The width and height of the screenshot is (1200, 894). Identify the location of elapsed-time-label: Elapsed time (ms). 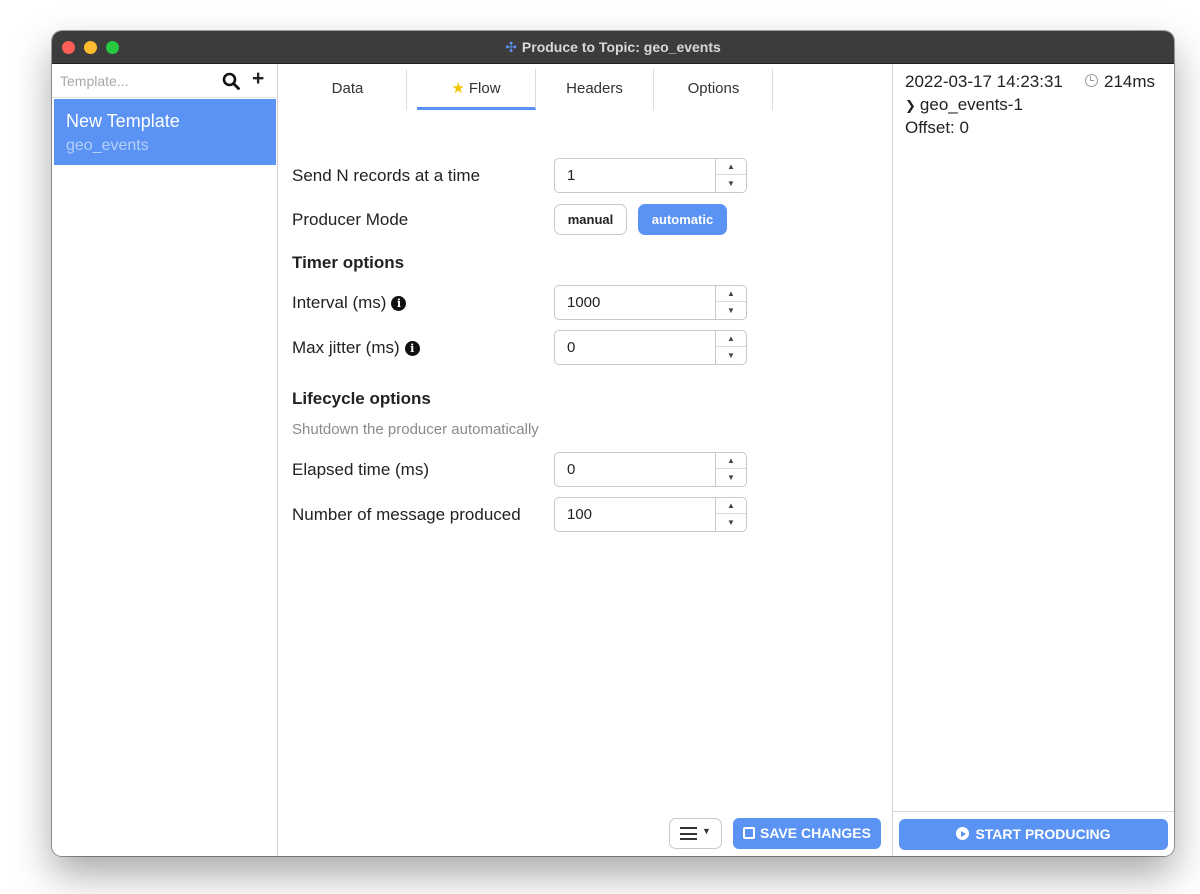
(360, 469).